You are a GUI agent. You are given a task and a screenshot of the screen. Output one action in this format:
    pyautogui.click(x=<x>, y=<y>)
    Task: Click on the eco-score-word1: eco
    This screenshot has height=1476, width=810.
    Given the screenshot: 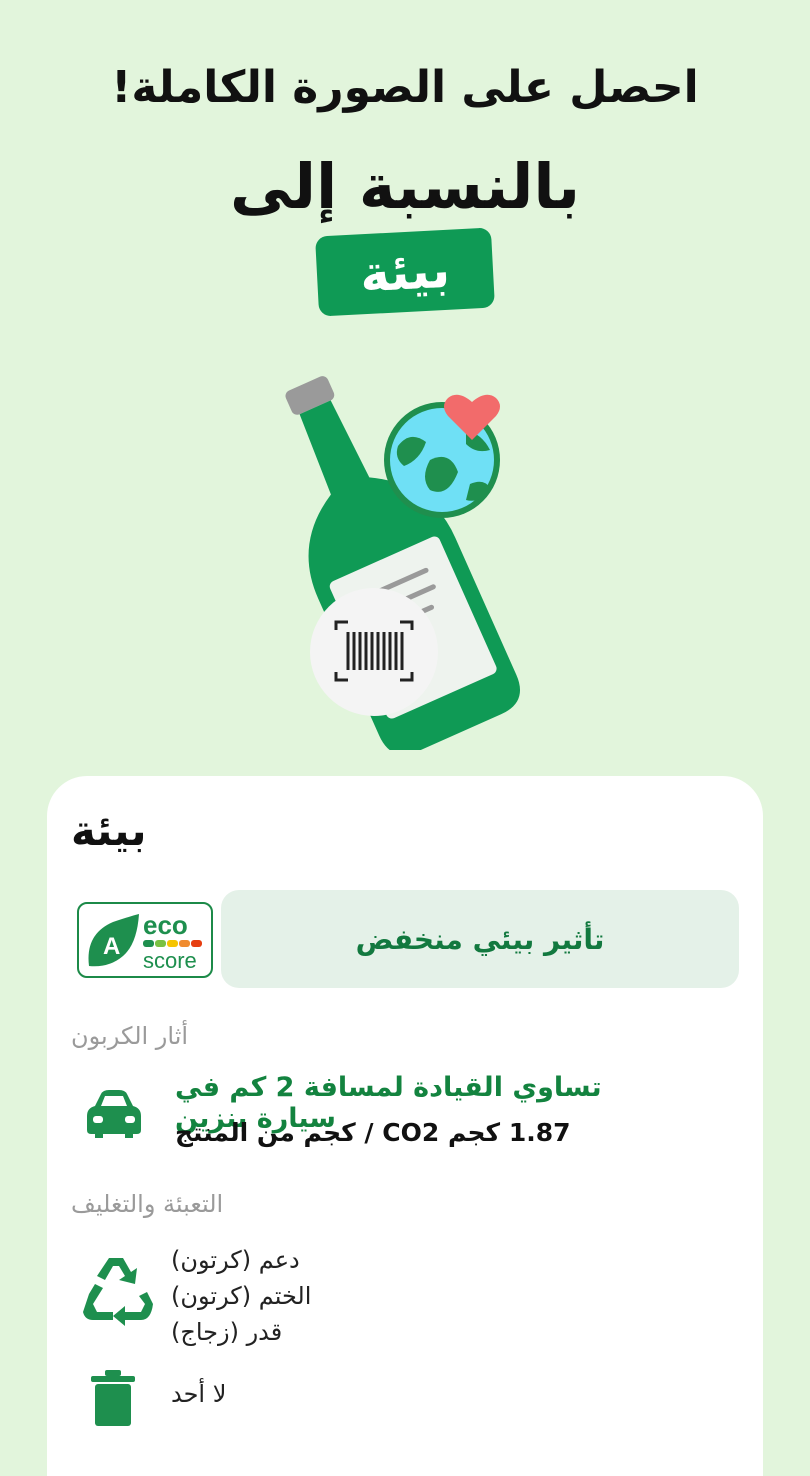 What is the action you would take?
    pyautogui.click(x=165, y=925)
    